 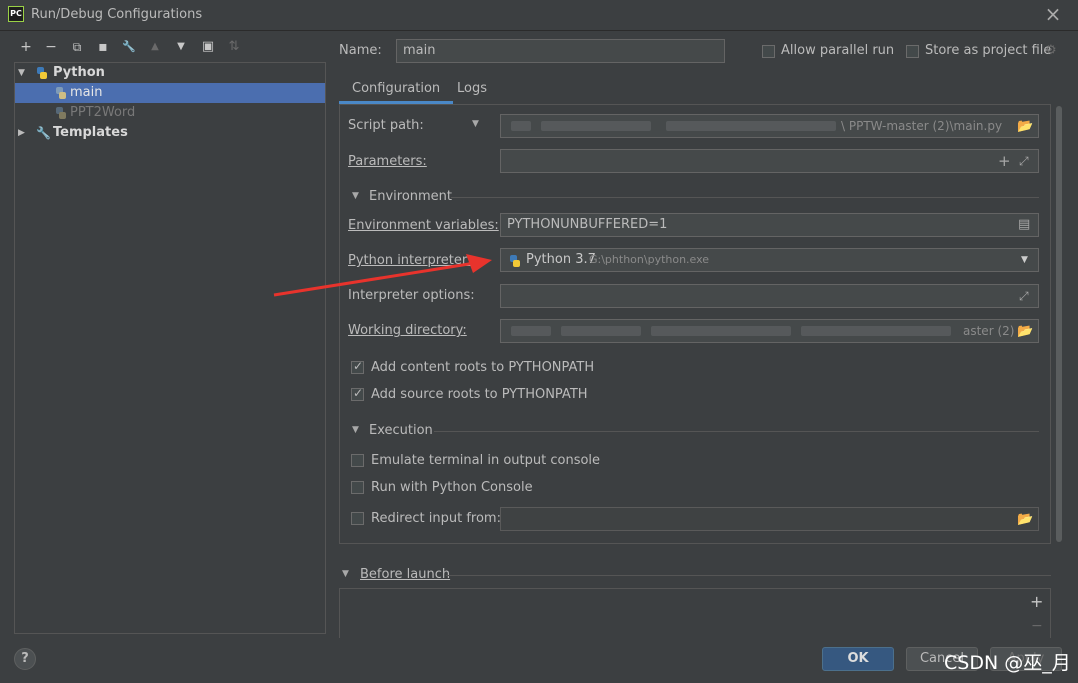 What do you see at coordinates (387, 161) in the screenshot?
I see `parameters-label: Parameters:` at bounding box center [387, 161].